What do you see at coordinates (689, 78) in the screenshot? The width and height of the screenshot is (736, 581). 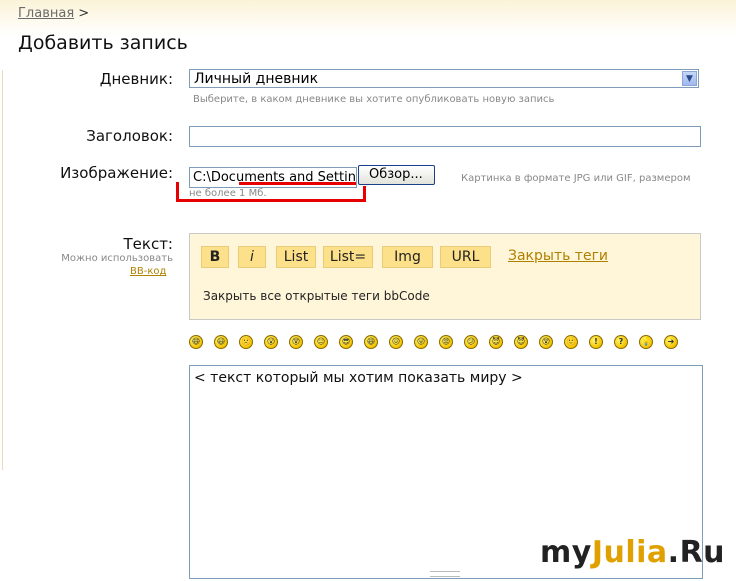 I see `chevron-down-icon: ▼` at bounding box center [689, 78].